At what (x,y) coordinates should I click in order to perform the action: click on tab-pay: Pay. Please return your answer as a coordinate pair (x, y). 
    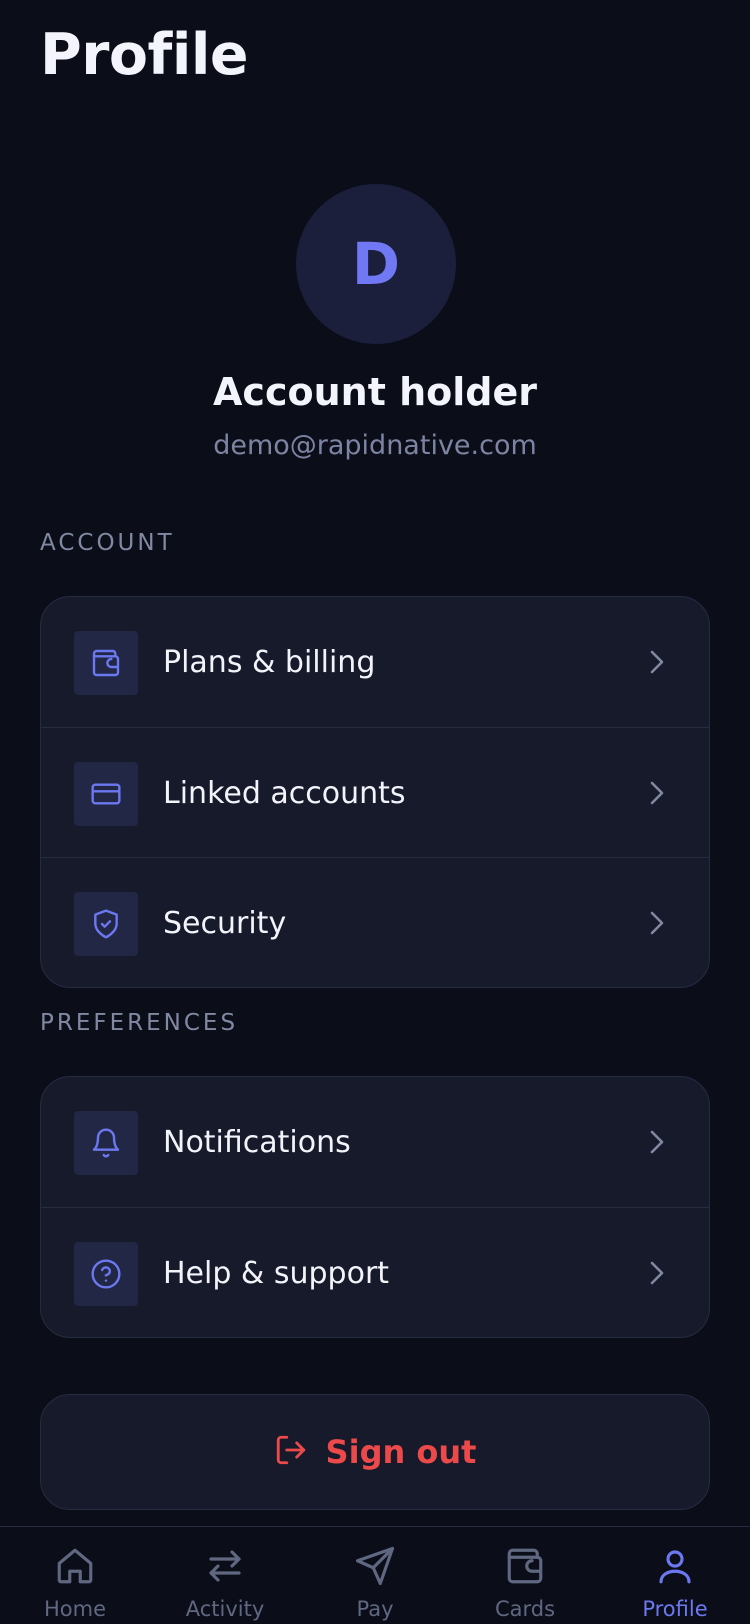
    Looking at the image, I should click on (375, 1575).